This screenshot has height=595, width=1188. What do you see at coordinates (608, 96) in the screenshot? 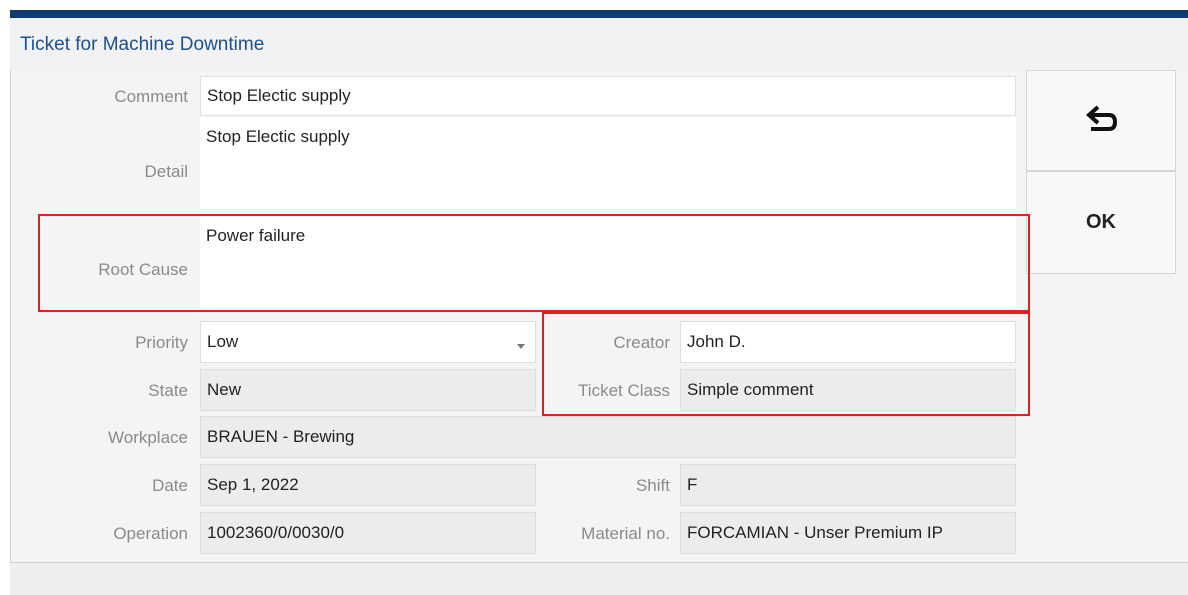
I see `comment-input: Stop Electic supply` at bounding box center [608, 96].